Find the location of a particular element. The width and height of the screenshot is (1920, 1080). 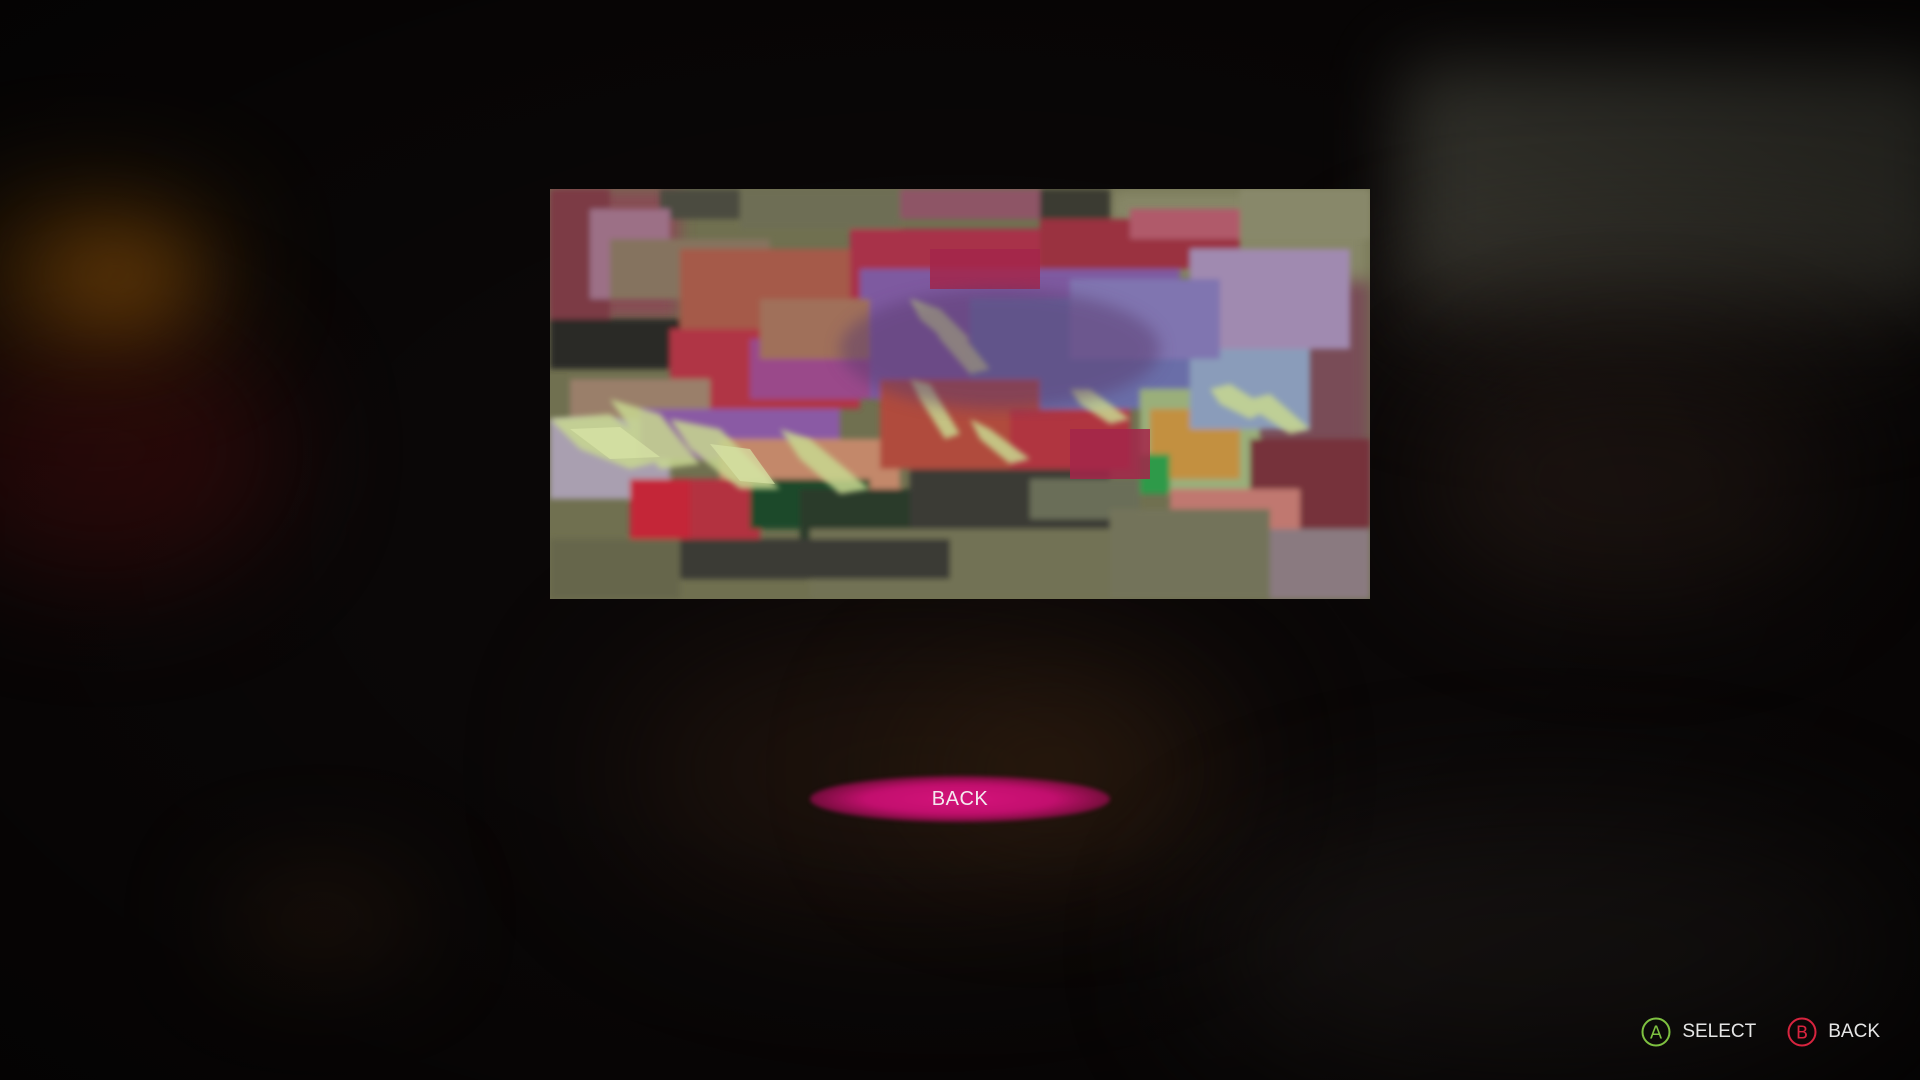

svg-text: A is located at coordinates (1656, 1033).